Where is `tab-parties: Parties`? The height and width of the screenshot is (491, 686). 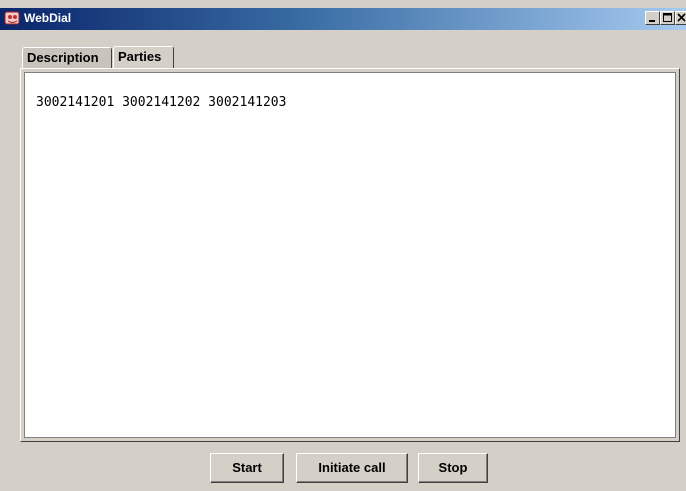
tab-parties: Parties is located at coordinates (143, 57).